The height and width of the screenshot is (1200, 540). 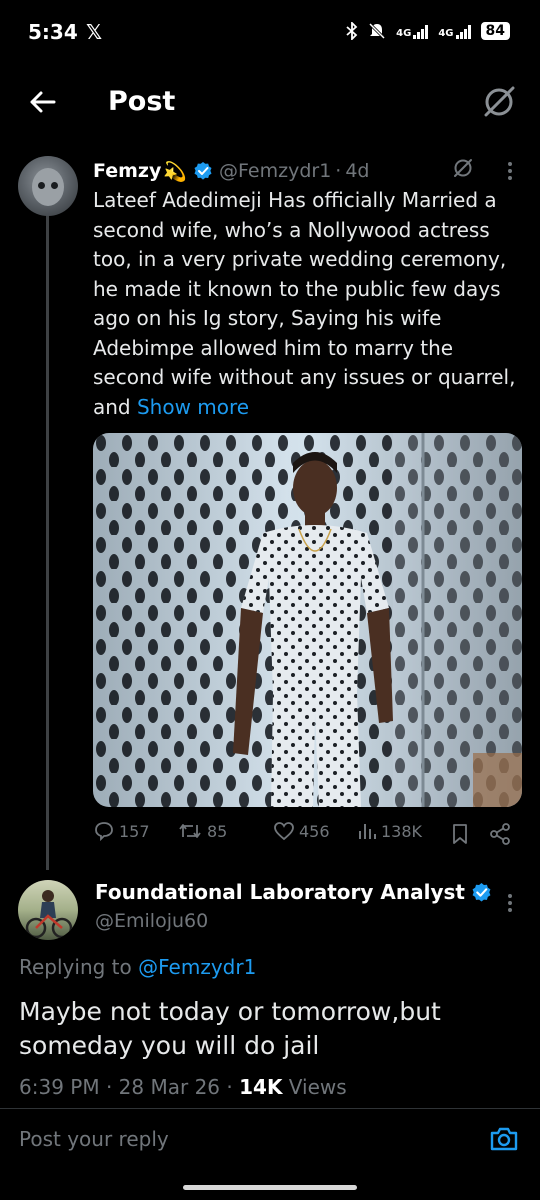 What do you see at coordinates (275, 171) in the screenshot?
I see `author-handle: @Femzydr1` at bounding box center [275, 171].